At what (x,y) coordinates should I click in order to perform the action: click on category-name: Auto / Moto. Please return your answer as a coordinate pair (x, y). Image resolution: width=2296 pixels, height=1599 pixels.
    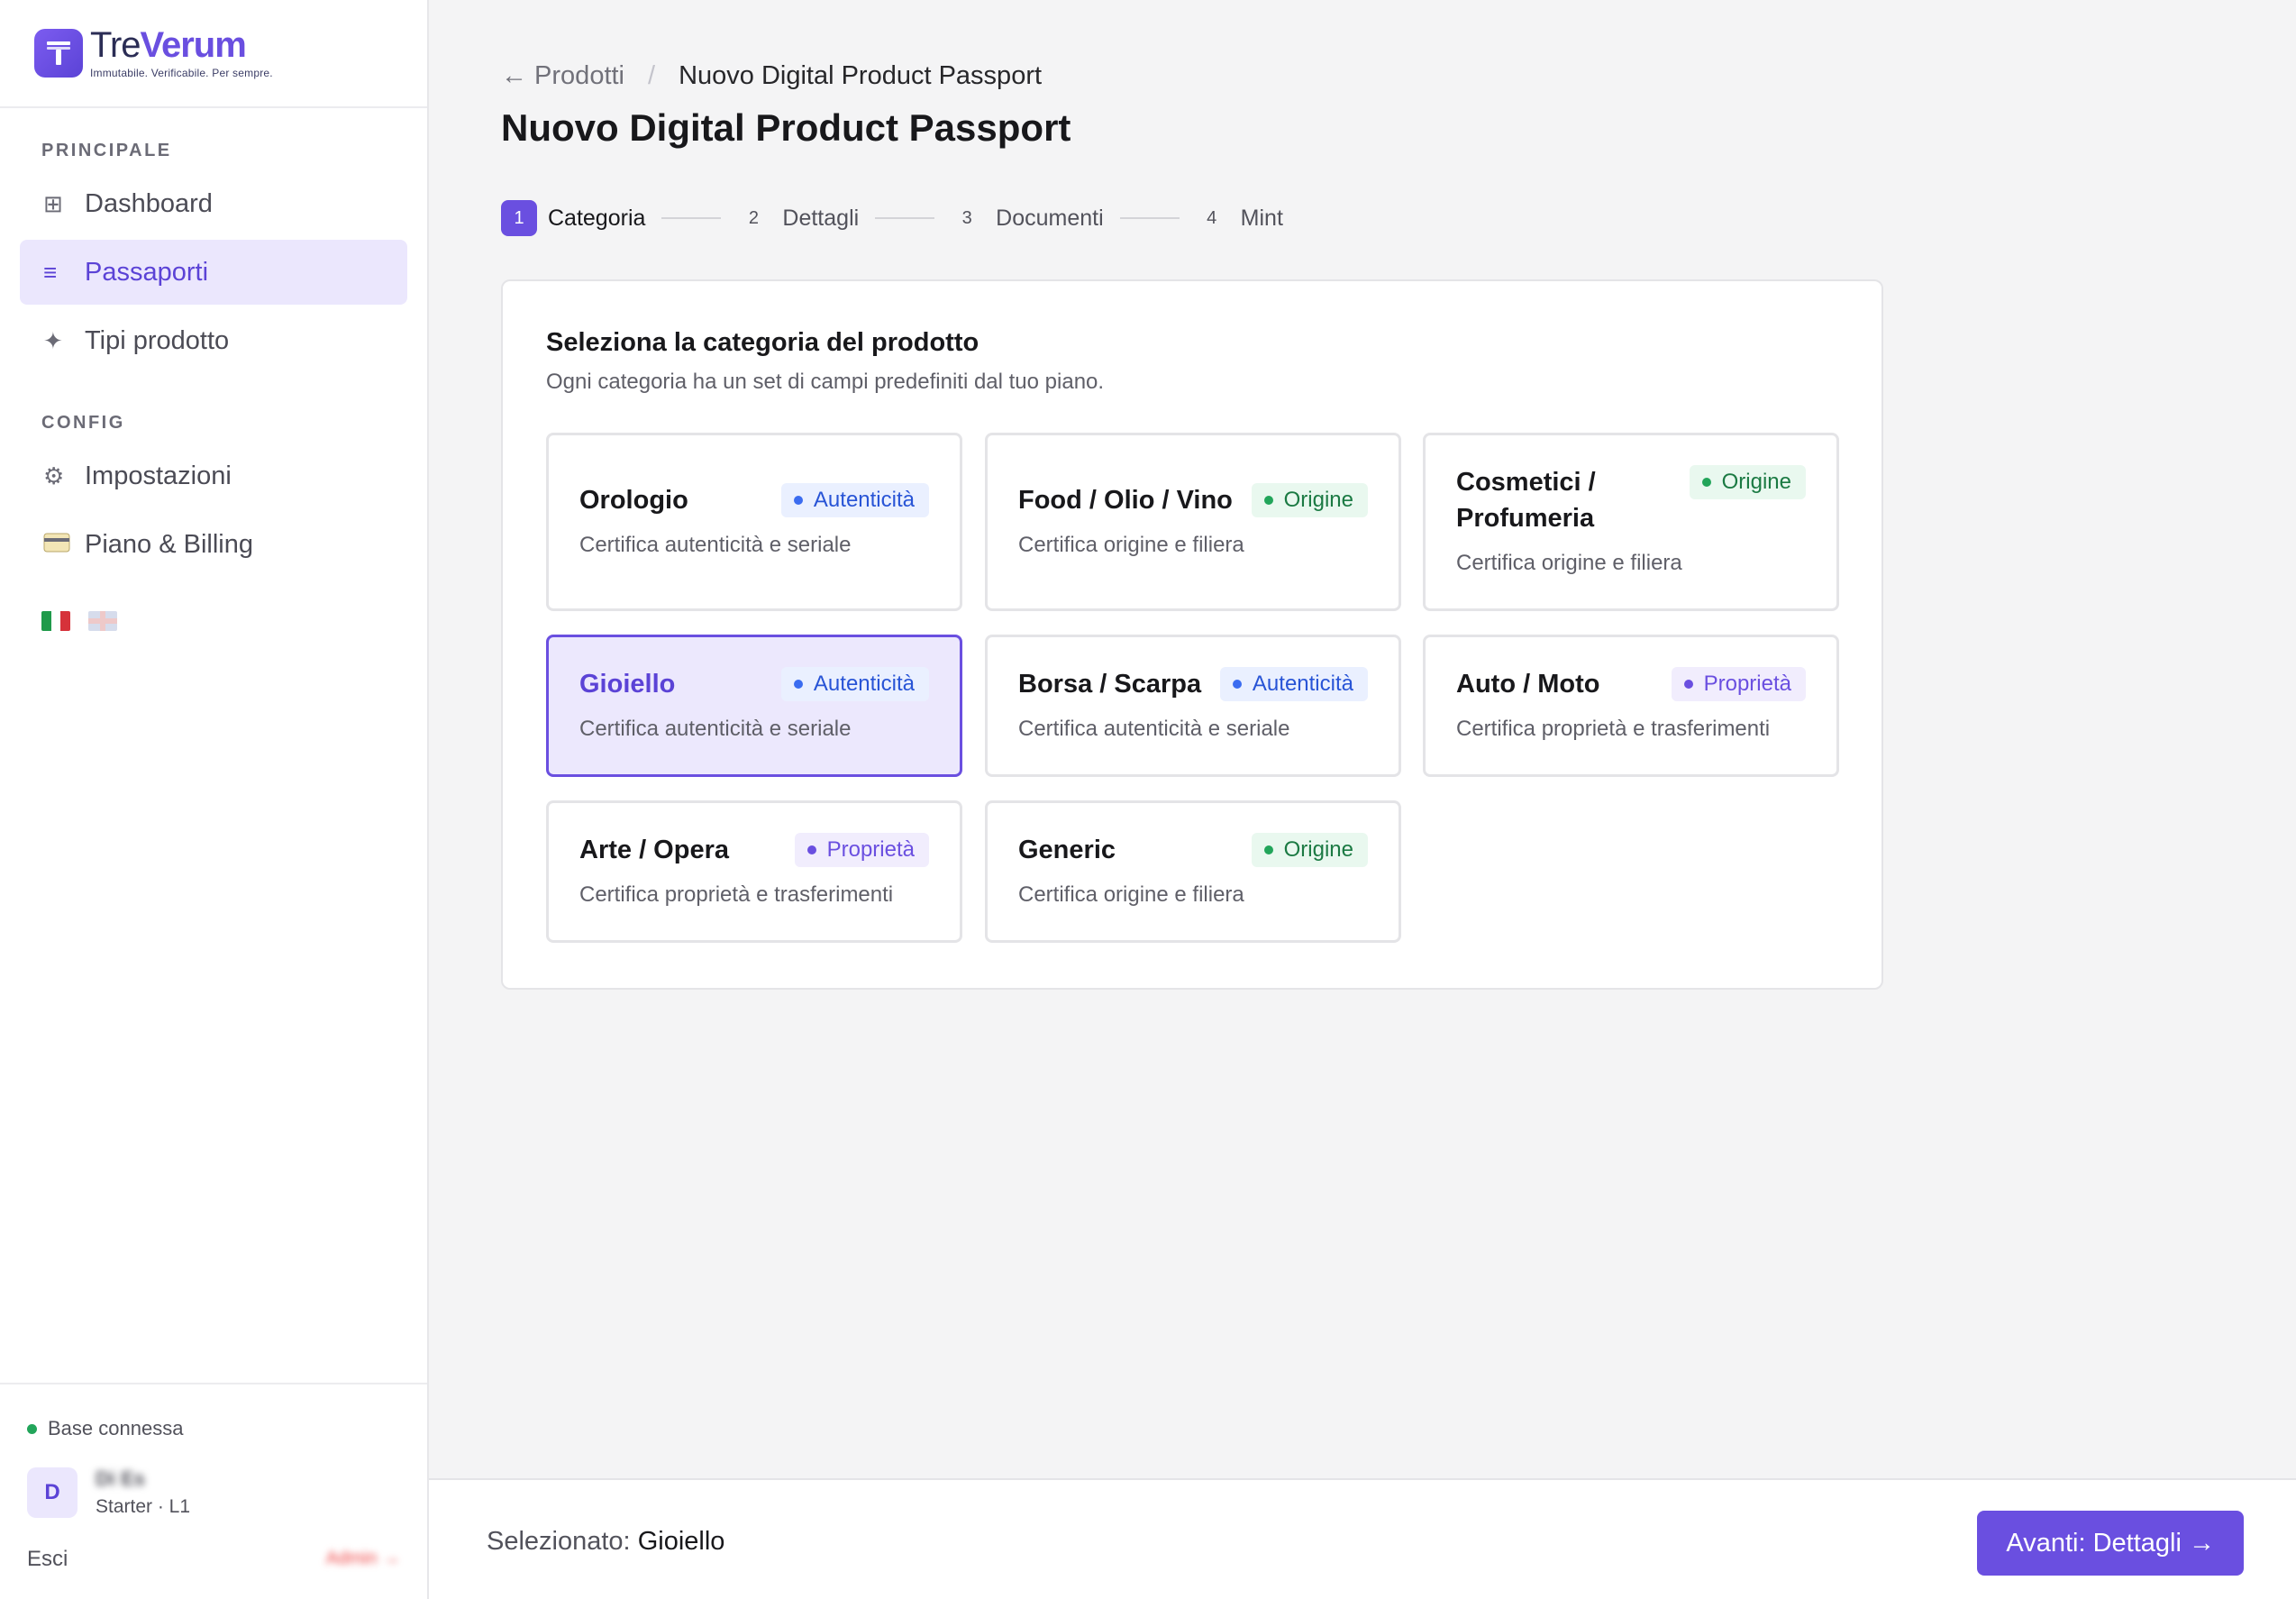
    Looking at the image, I should click on (1528, 684).